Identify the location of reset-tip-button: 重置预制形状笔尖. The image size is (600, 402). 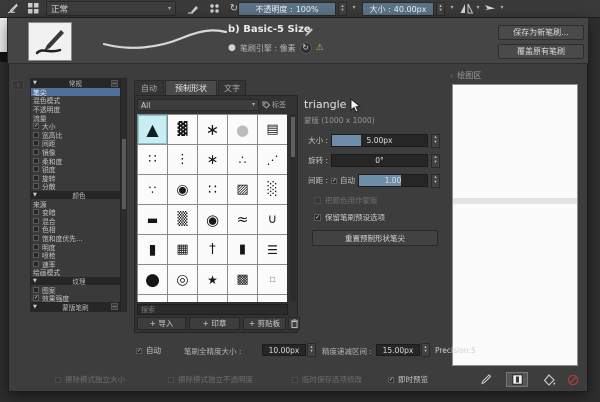
(375, 238).